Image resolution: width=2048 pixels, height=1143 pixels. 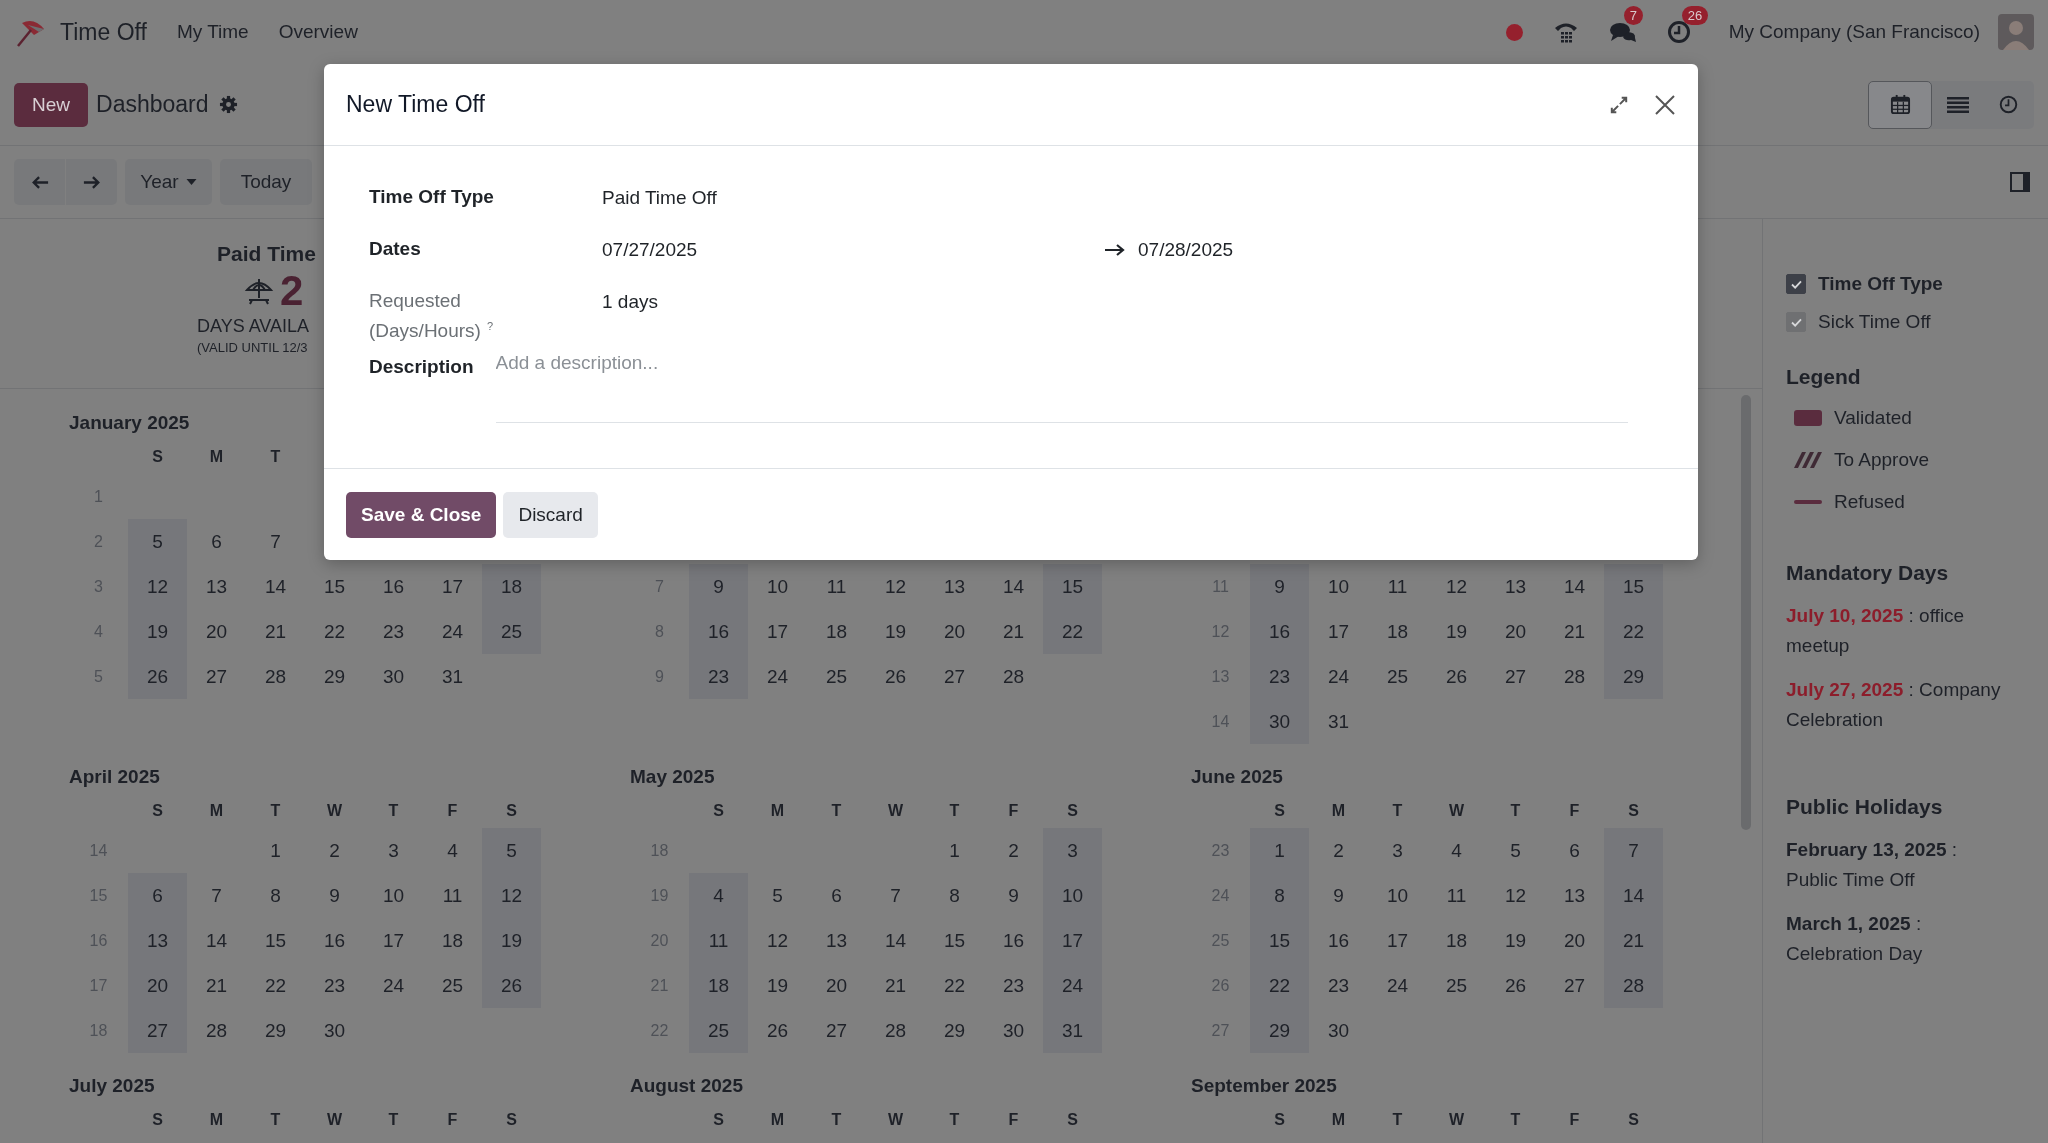 What do you see at coordinates (718, 895) in the screenshot?
I see `day-cell: 4` at bounding box center [718, 895].